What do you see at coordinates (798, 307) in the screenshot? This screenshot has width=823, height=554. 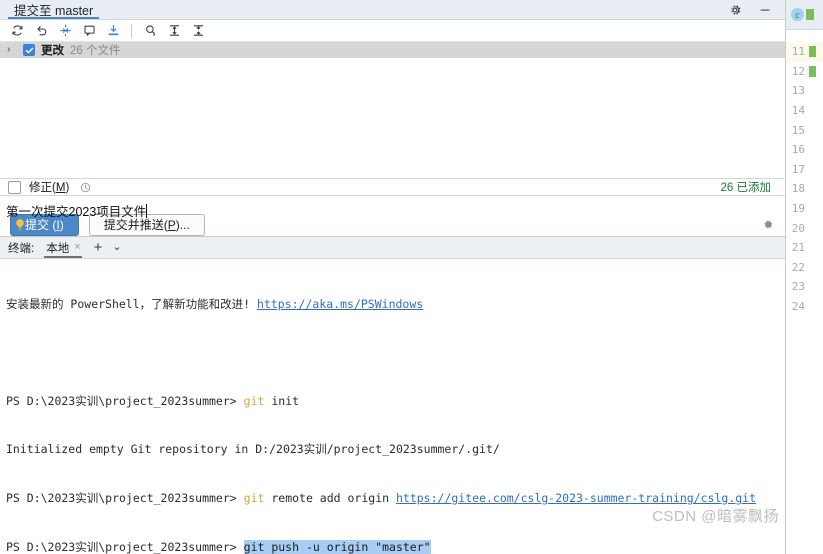 I see `line-number: 24` at bounding box center [798, 307].